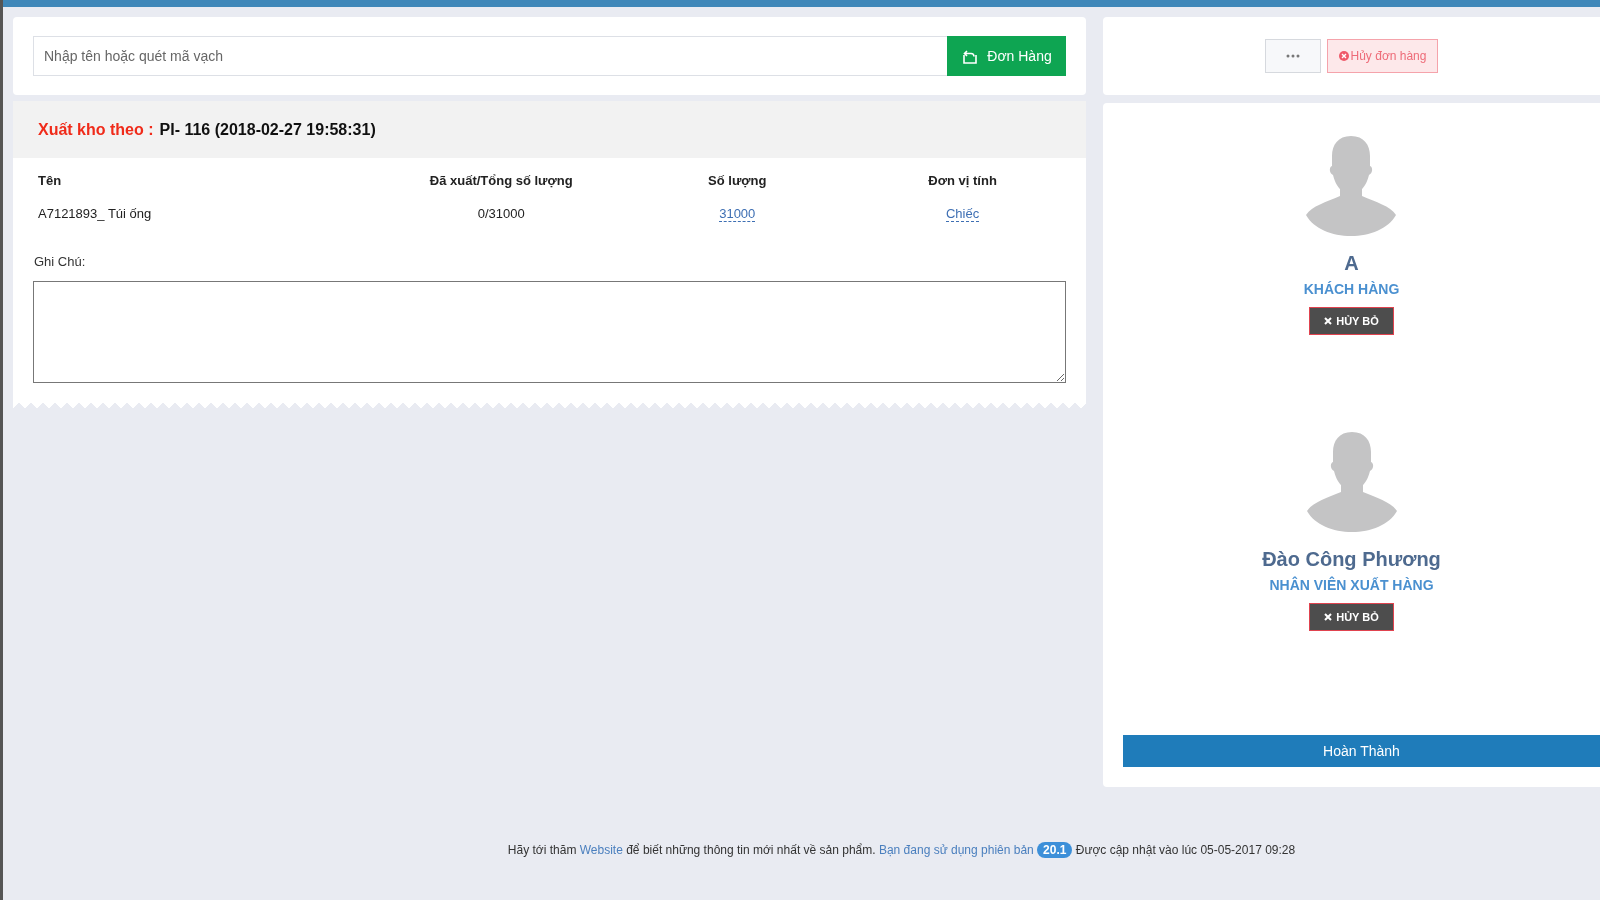 The height and width of the screenshot is (900, 1600). What do you see at coordinates (490, 56) in the screenshot?
I see `search-field: Nhập tên hoặc quét mã vạch` at bounding box center [490, 56].